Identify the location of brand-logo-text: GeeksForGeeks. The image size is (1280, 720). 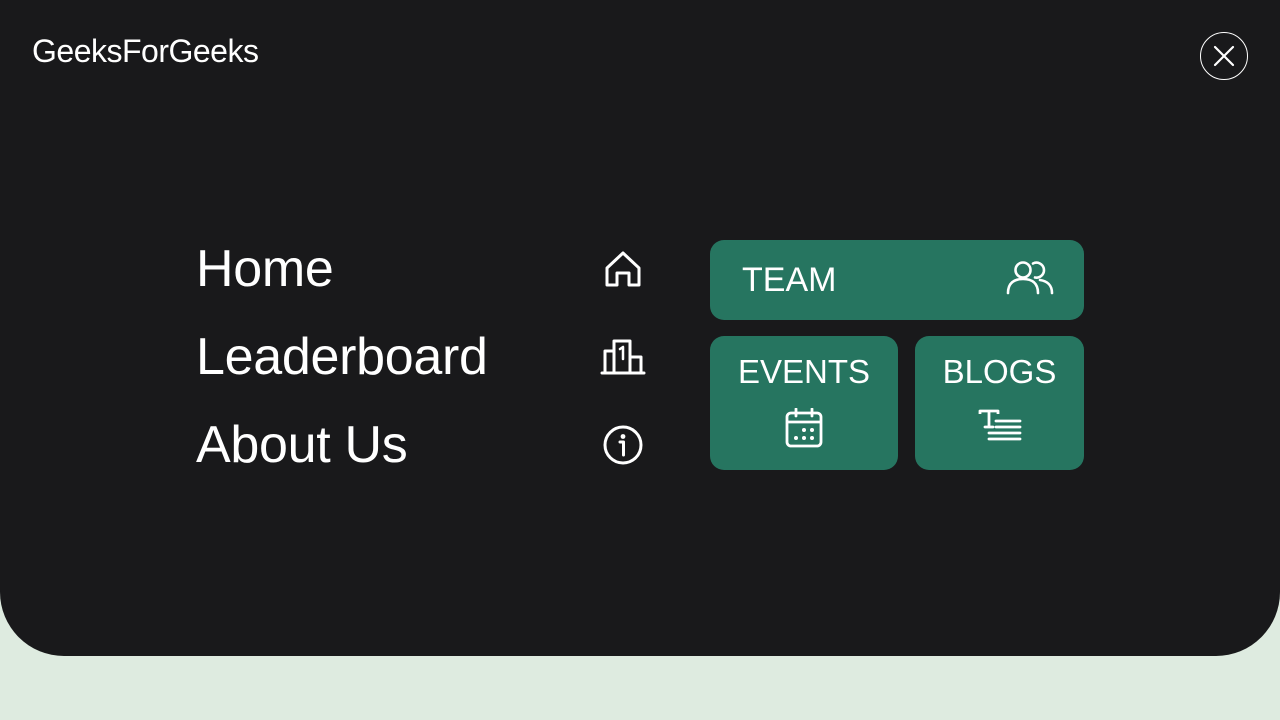
(145, 51).